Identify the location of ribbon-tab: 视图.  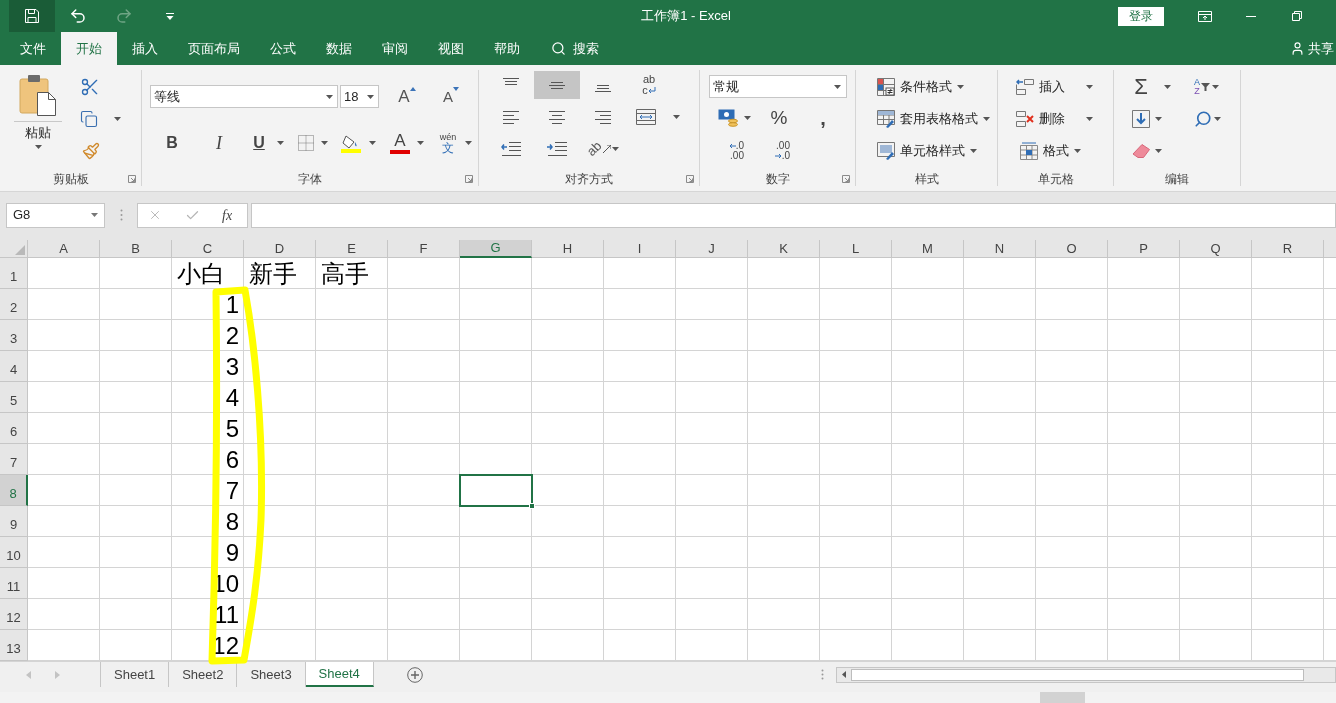
(451, 48).